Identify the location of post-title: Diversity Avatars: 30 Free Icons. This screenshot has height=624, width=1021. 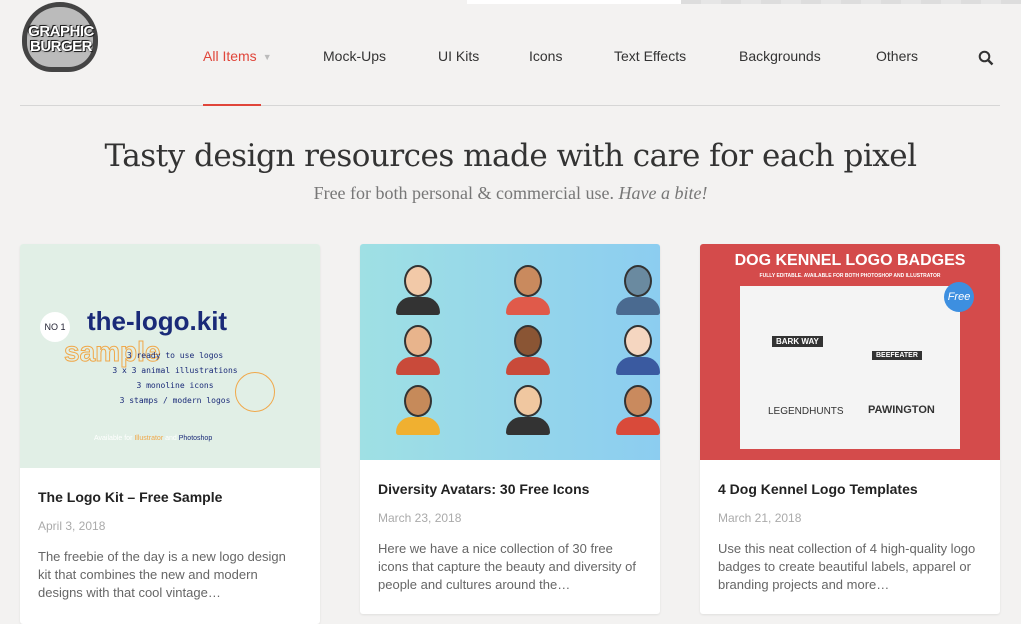
(510, 489).